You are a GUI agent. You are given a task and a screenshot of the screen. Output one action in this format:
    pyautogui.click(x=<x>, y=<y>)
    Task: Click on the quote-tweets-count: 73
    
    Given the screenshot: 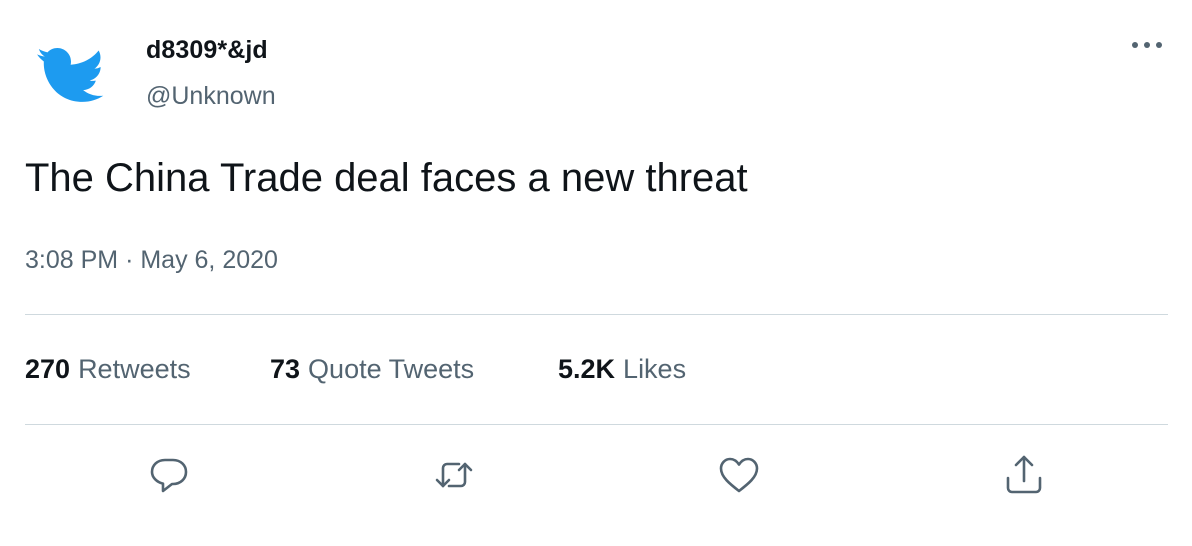 What is the action you would take?
    pyautogui.click(x=285, y=369)
    